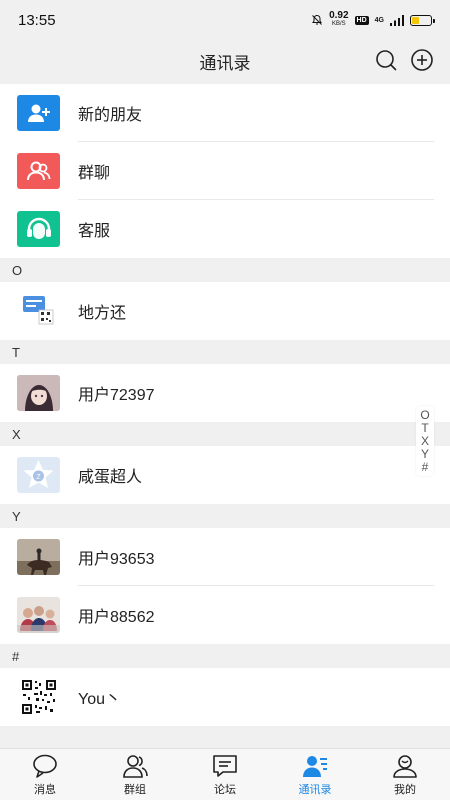  Describe the element at coordinates (116, 617) in the screenshot. I see `contact-name: 用户88562` at that location.